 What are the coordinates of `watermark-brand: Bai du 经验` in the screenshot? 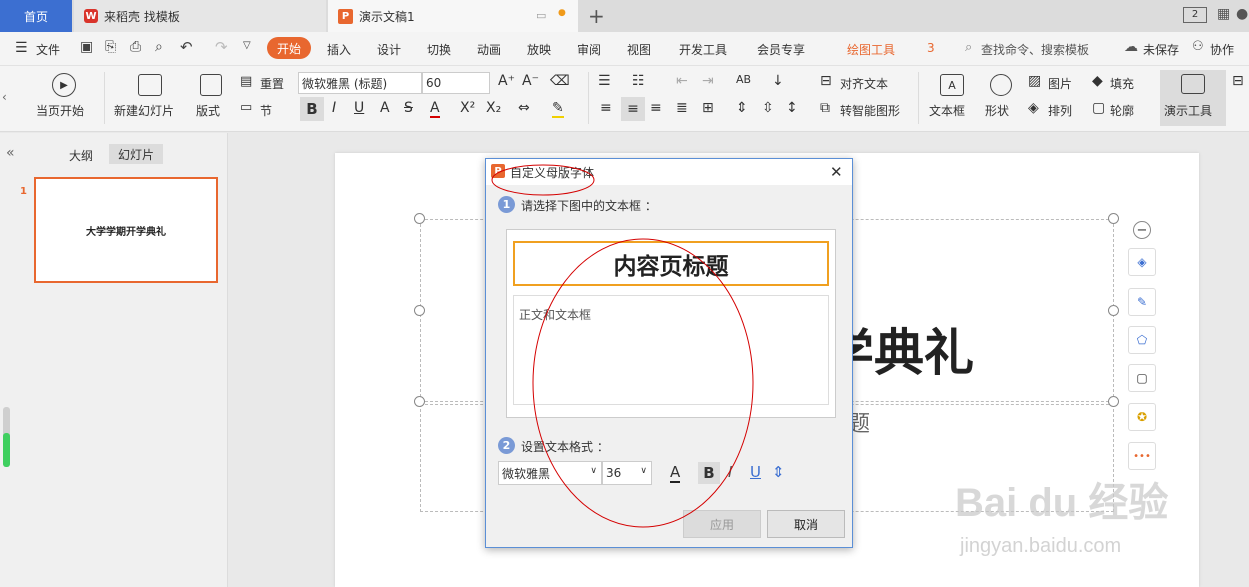 It's located at (1062, 503).